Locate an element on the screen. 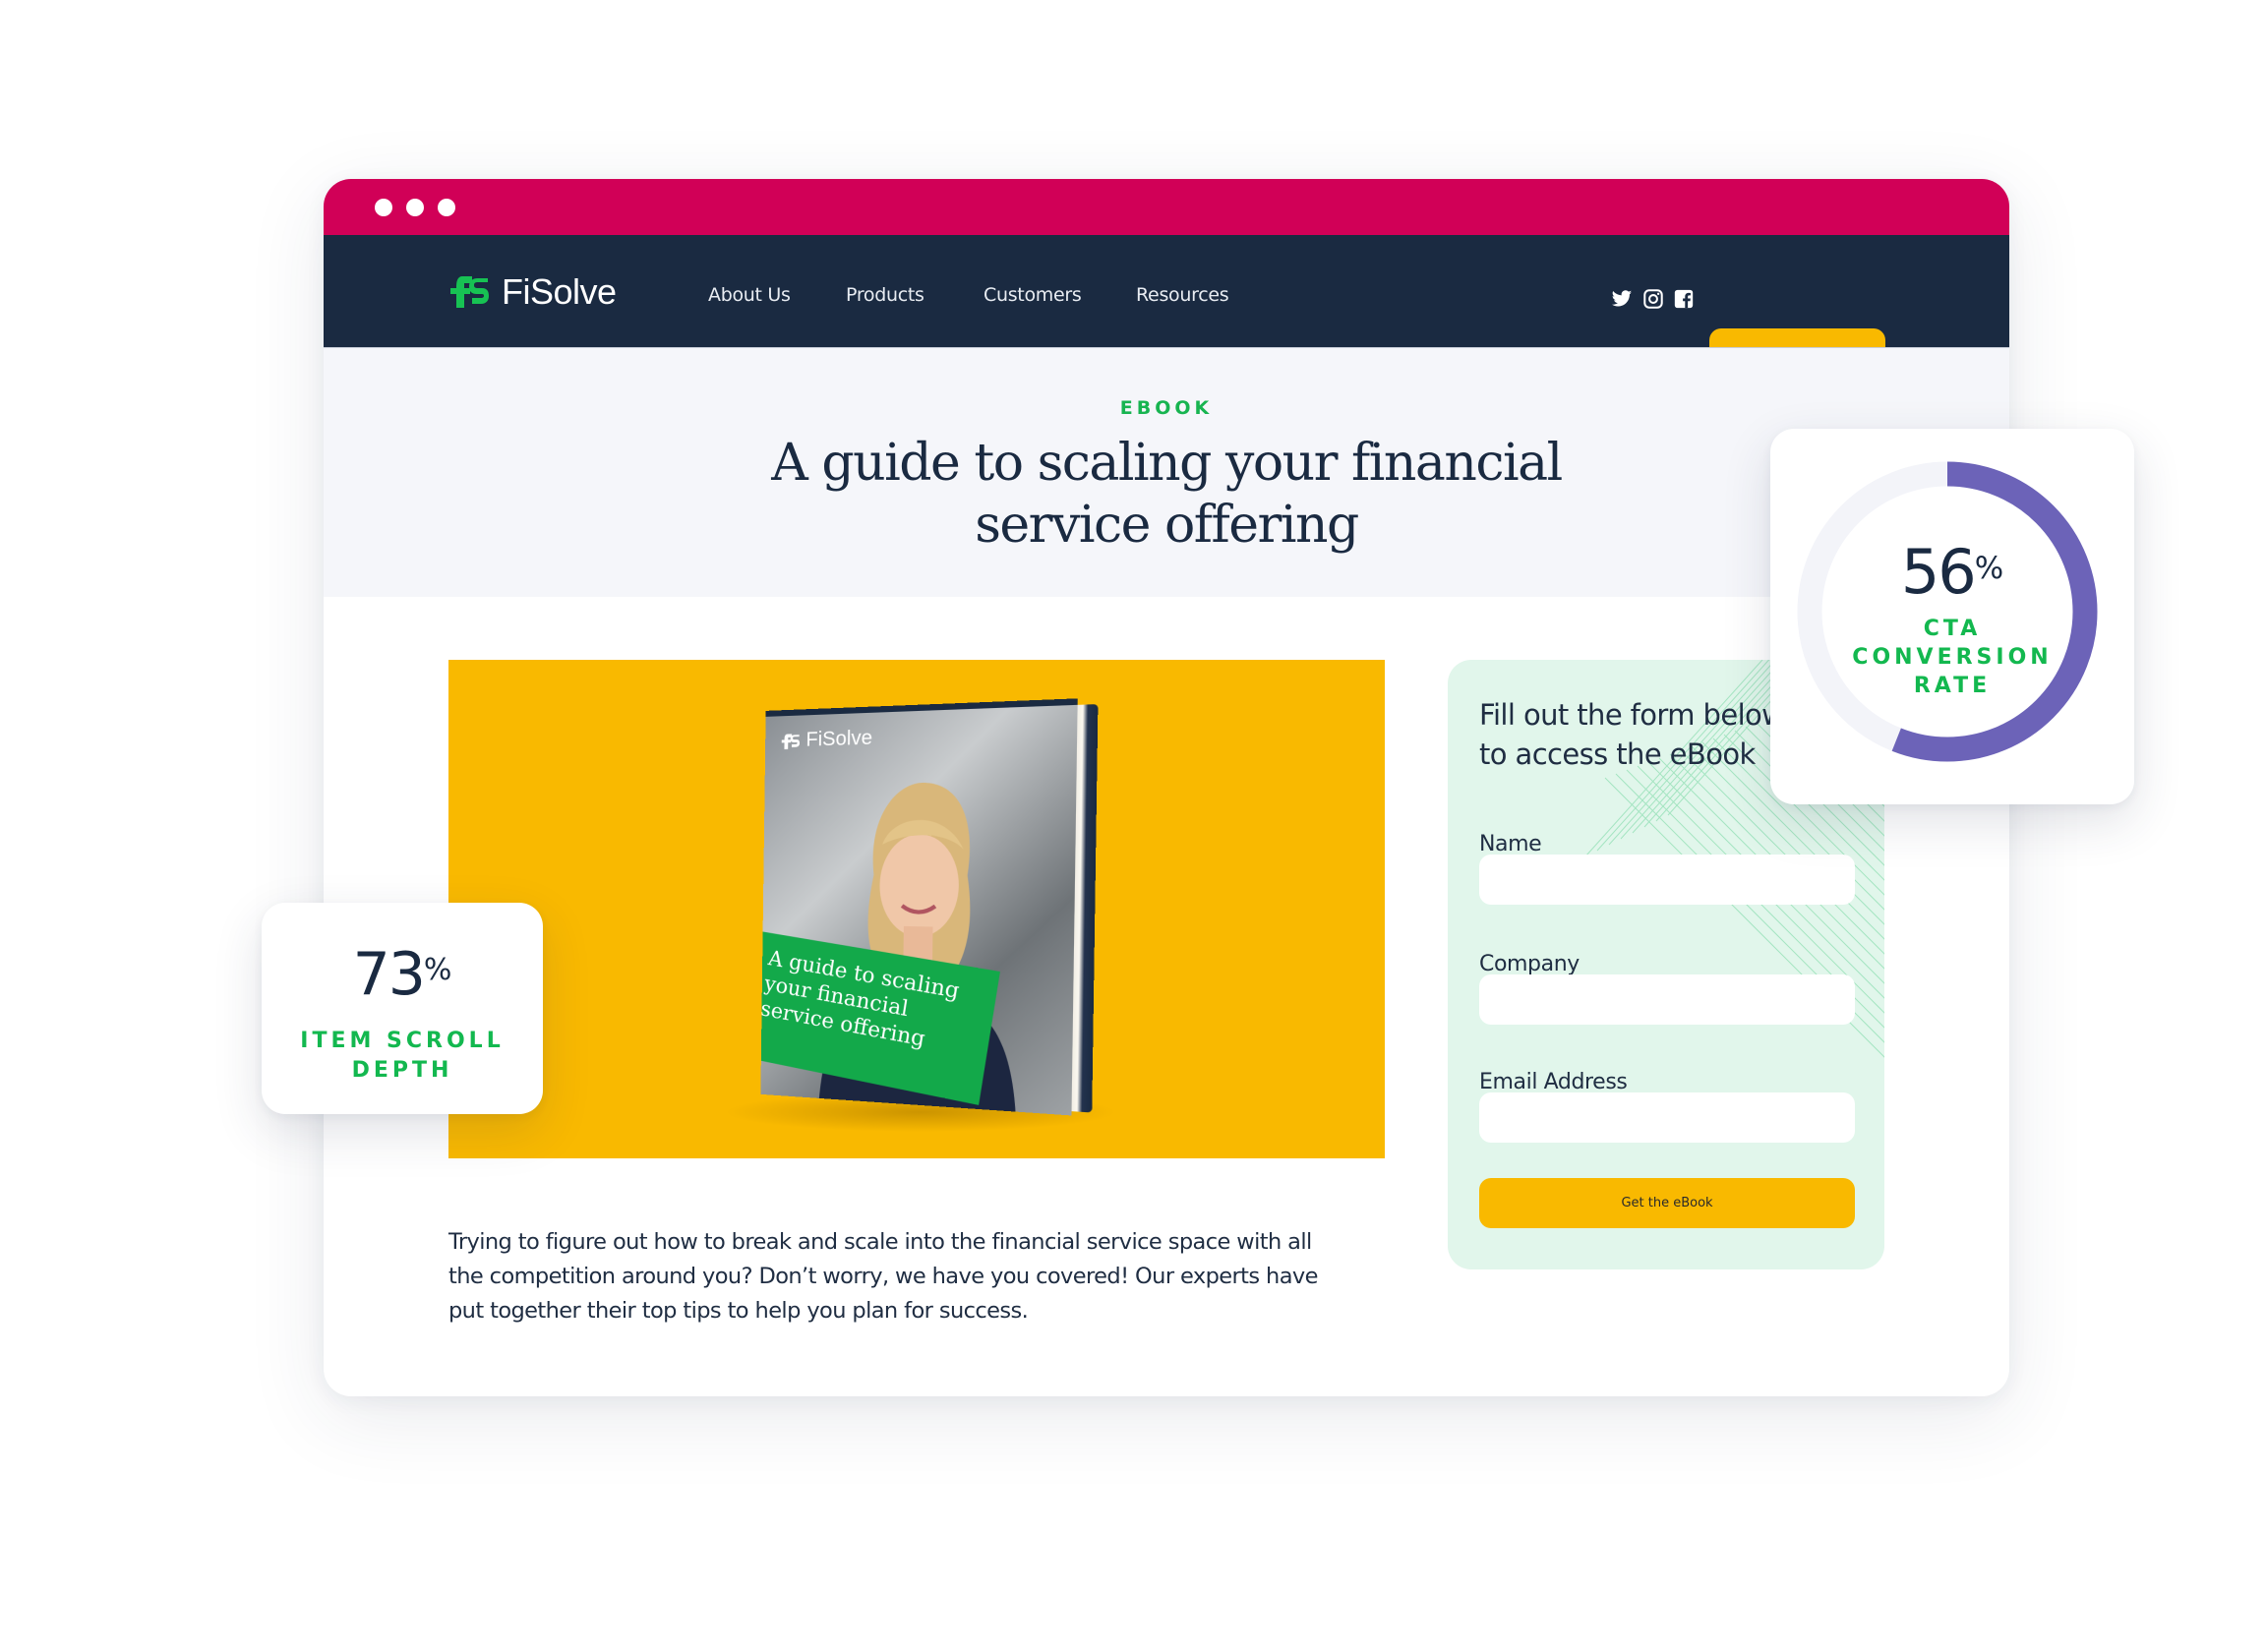  conversion-rate-number: 56 is located at coordinates (1938, 572).